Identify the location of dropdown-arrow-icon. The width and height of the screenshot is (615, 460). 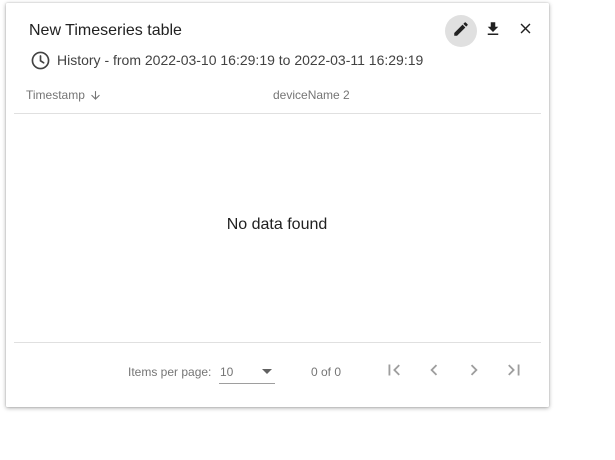
(267, 371).